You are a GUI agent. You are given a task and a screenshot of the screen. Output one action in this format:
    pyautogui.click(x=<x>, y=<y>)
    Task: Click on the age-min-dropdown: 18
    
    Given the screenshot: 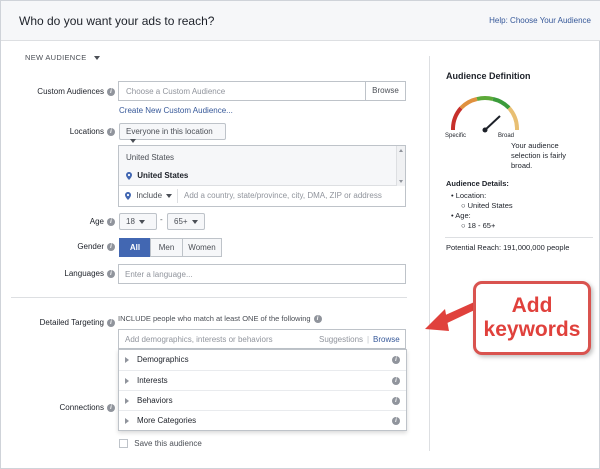 What is the action you would take?
    pyautogui.click(x=138, y=221)
    